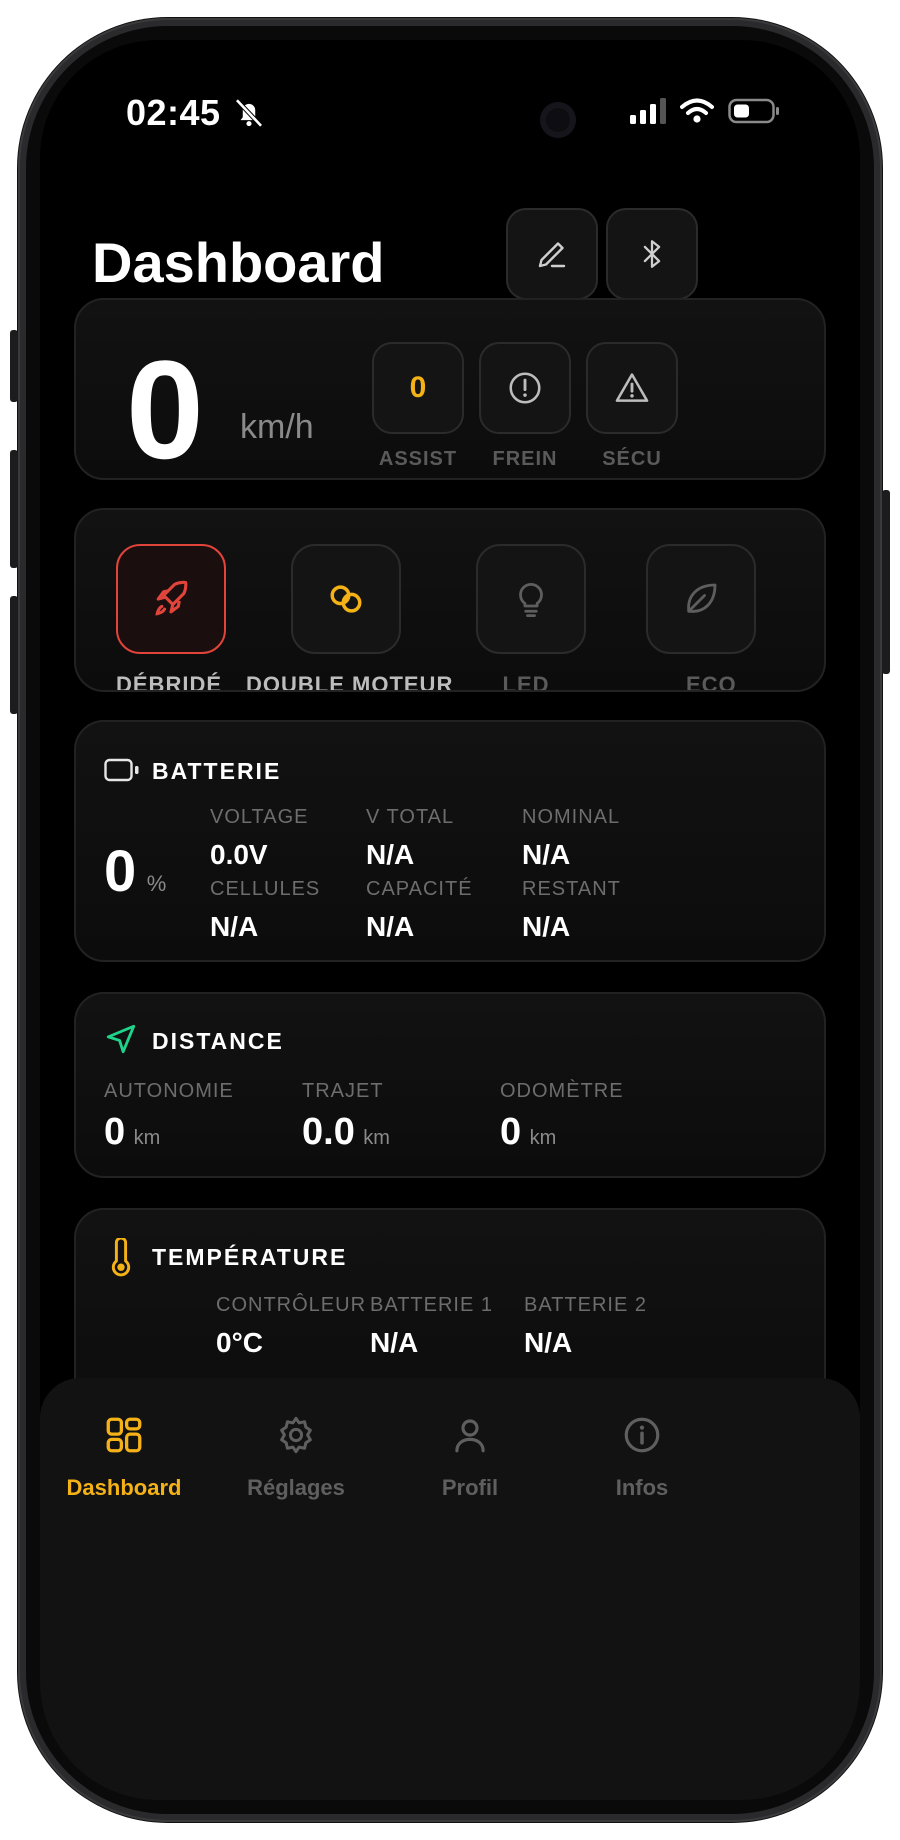 The image size is (900, 1840). I want to click on mode-dual-motor-button, so click(346, 599).